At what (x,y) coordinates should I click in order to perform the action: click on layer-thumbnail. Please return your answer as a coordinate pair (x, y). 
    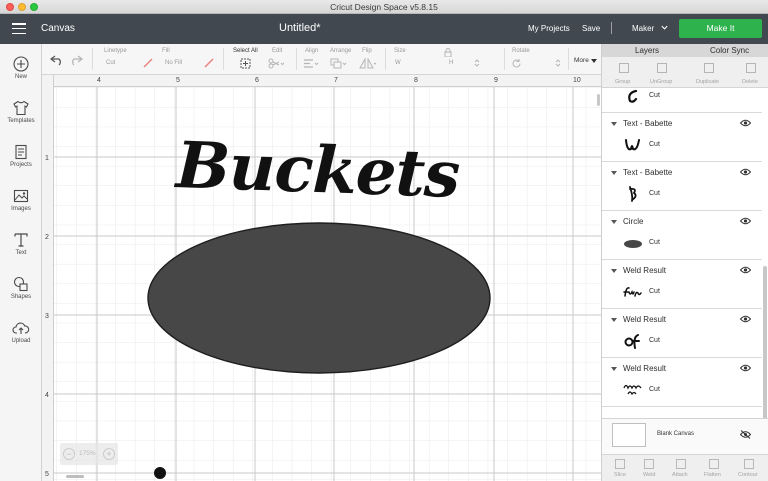
    Looking at the image, I should click on (633, 194).